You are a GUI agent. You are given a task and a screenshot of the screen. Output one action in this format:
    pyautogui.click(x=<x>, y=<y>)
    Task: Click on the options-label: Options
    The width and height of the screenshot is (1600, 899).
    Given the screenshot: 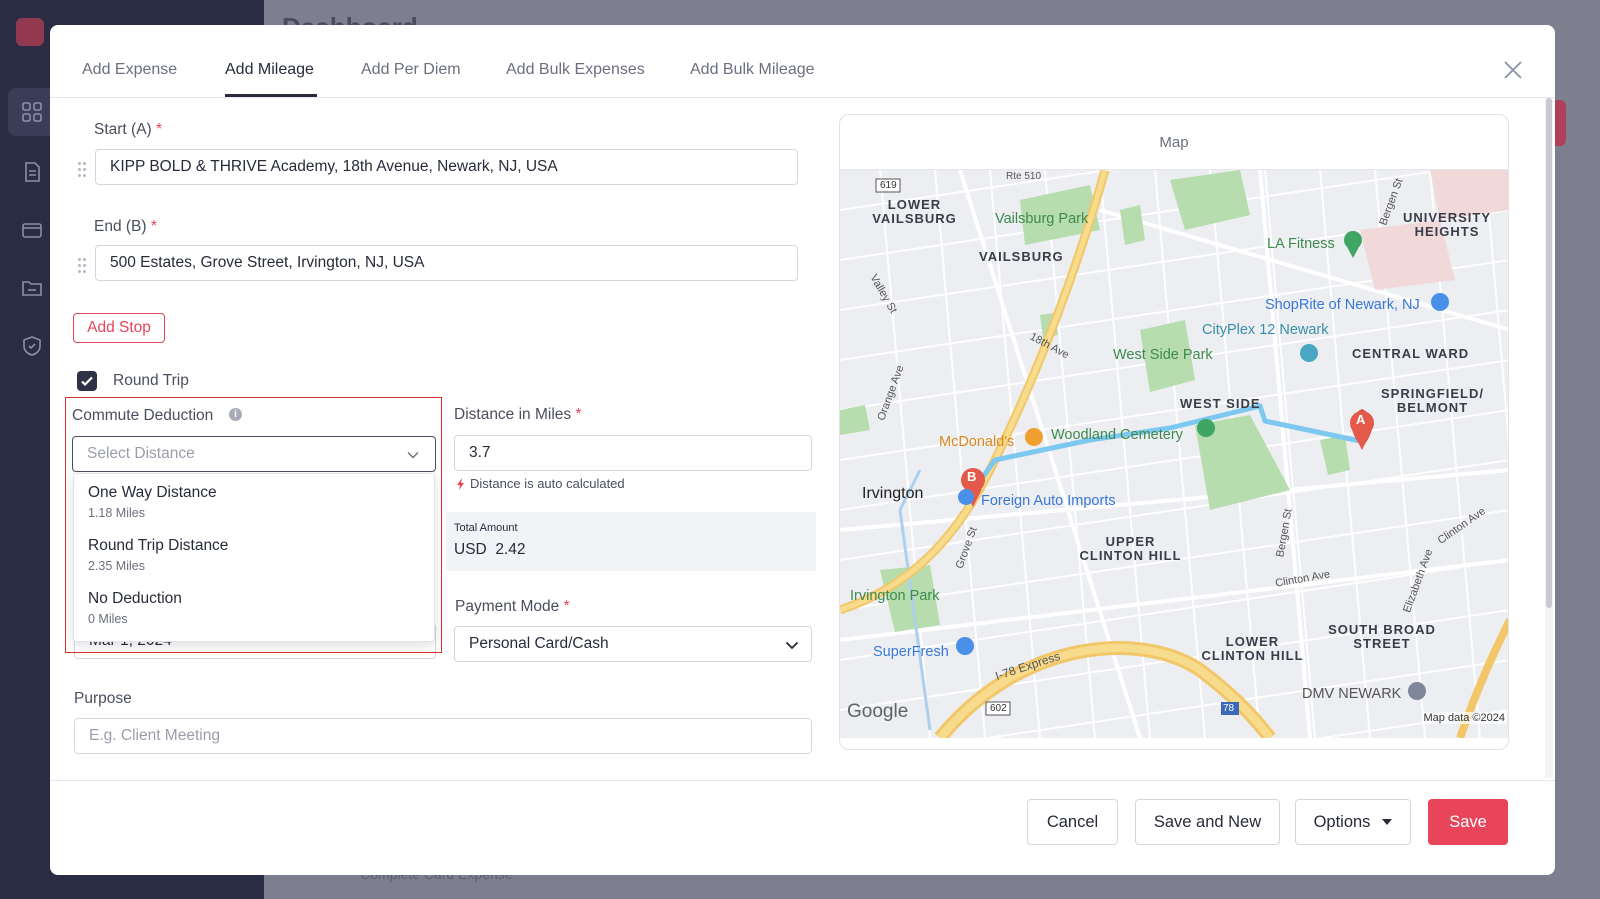 What is the action you would take?
    pyautogui.click(x=1342, y=821)
    